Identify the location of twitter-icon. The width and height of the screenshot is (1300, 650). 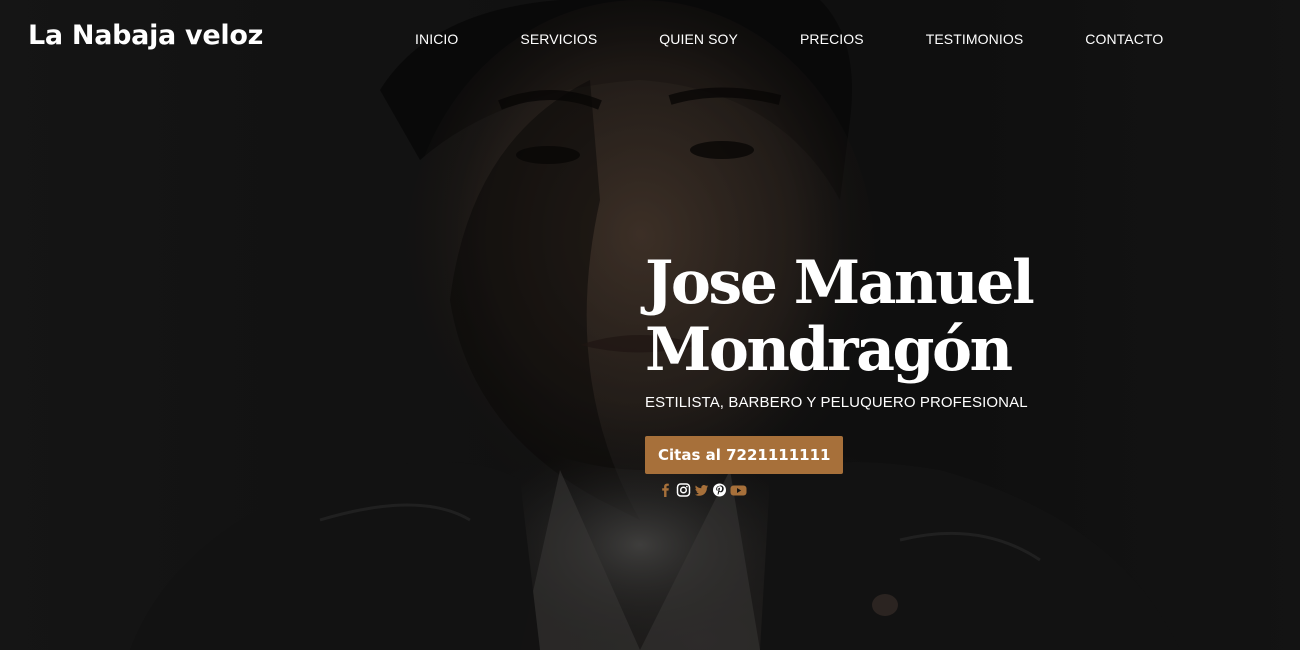
(701, 490).